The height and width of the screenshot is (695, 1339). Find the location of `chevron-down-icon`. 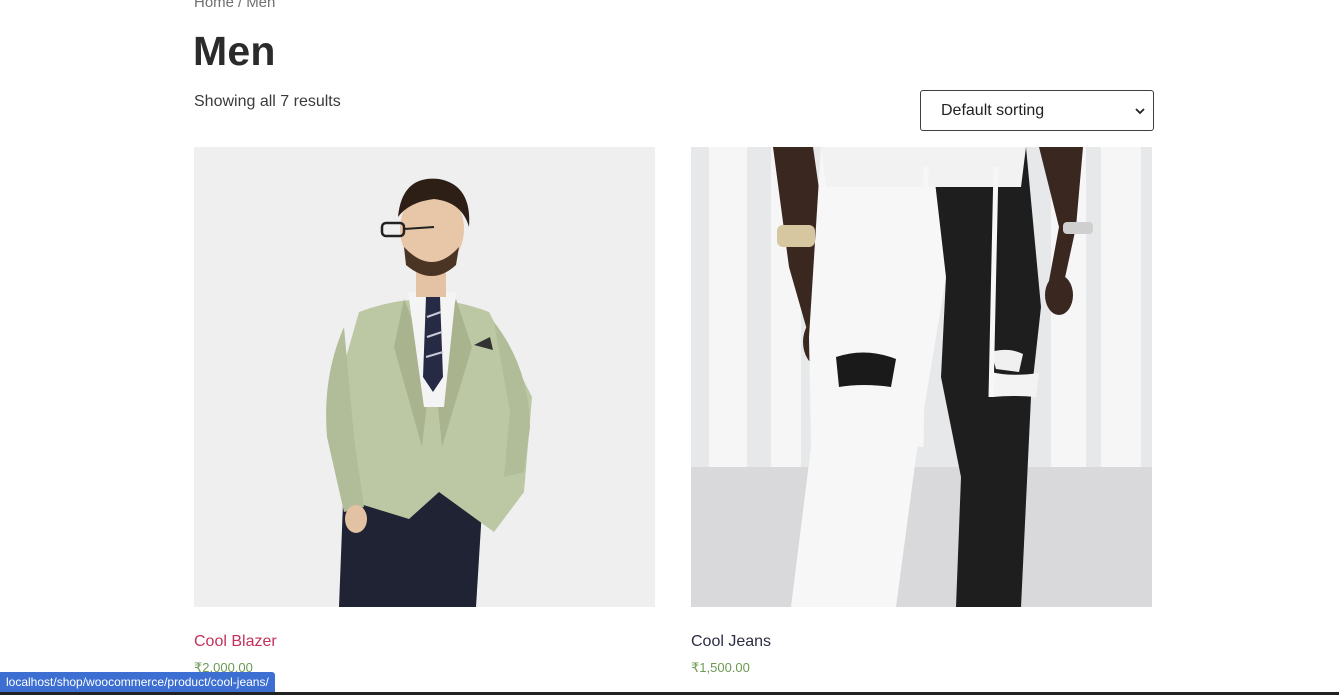

chevron-down-icon is located at coordinates (1140, 110).